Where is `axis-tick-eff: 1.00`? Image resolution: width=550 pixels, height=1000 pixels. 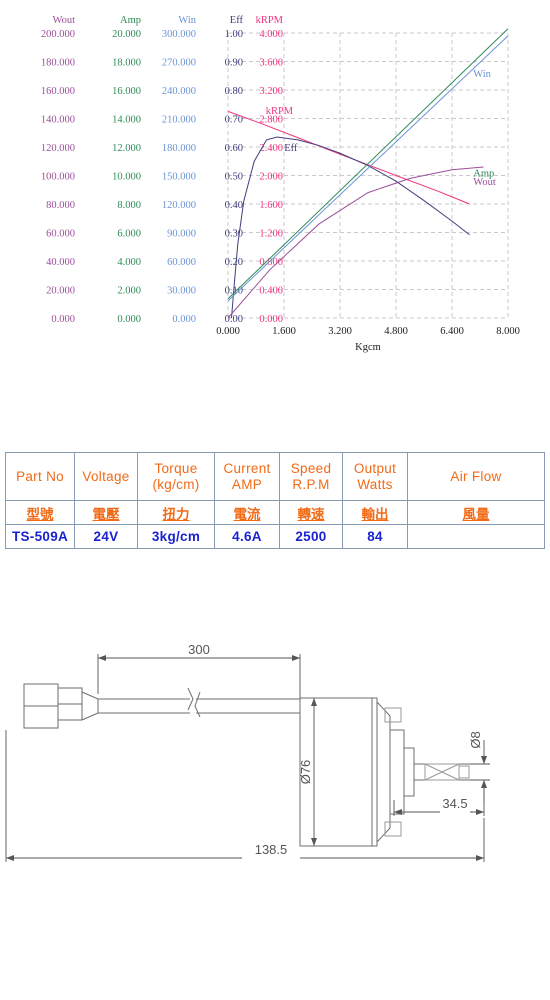
axis-tick-eff: 1.00 is located at coordinates (234, 34).